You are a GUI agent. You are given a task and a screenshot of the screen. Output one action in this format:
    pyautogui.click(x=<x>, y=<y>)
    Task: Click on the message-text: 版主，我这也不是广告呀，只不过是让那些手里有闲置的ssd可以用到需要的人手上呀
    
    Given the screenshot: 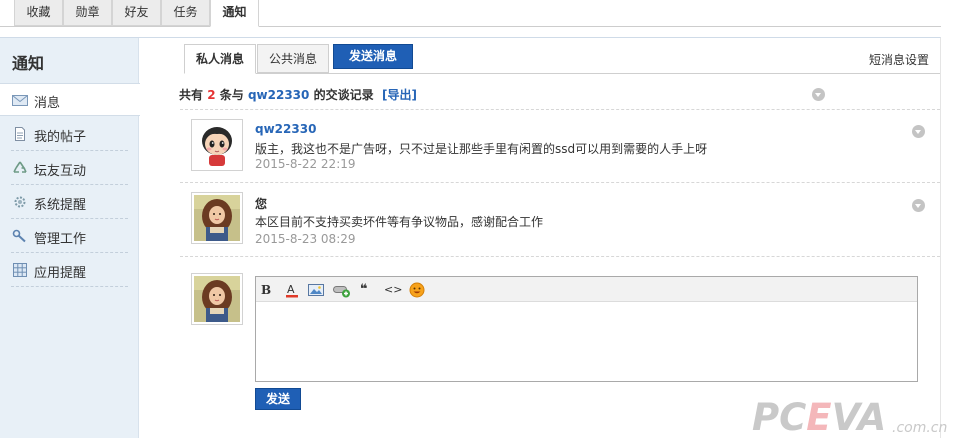 What is the action you would take?
    pyautogui.click(x=481, y=149)
    